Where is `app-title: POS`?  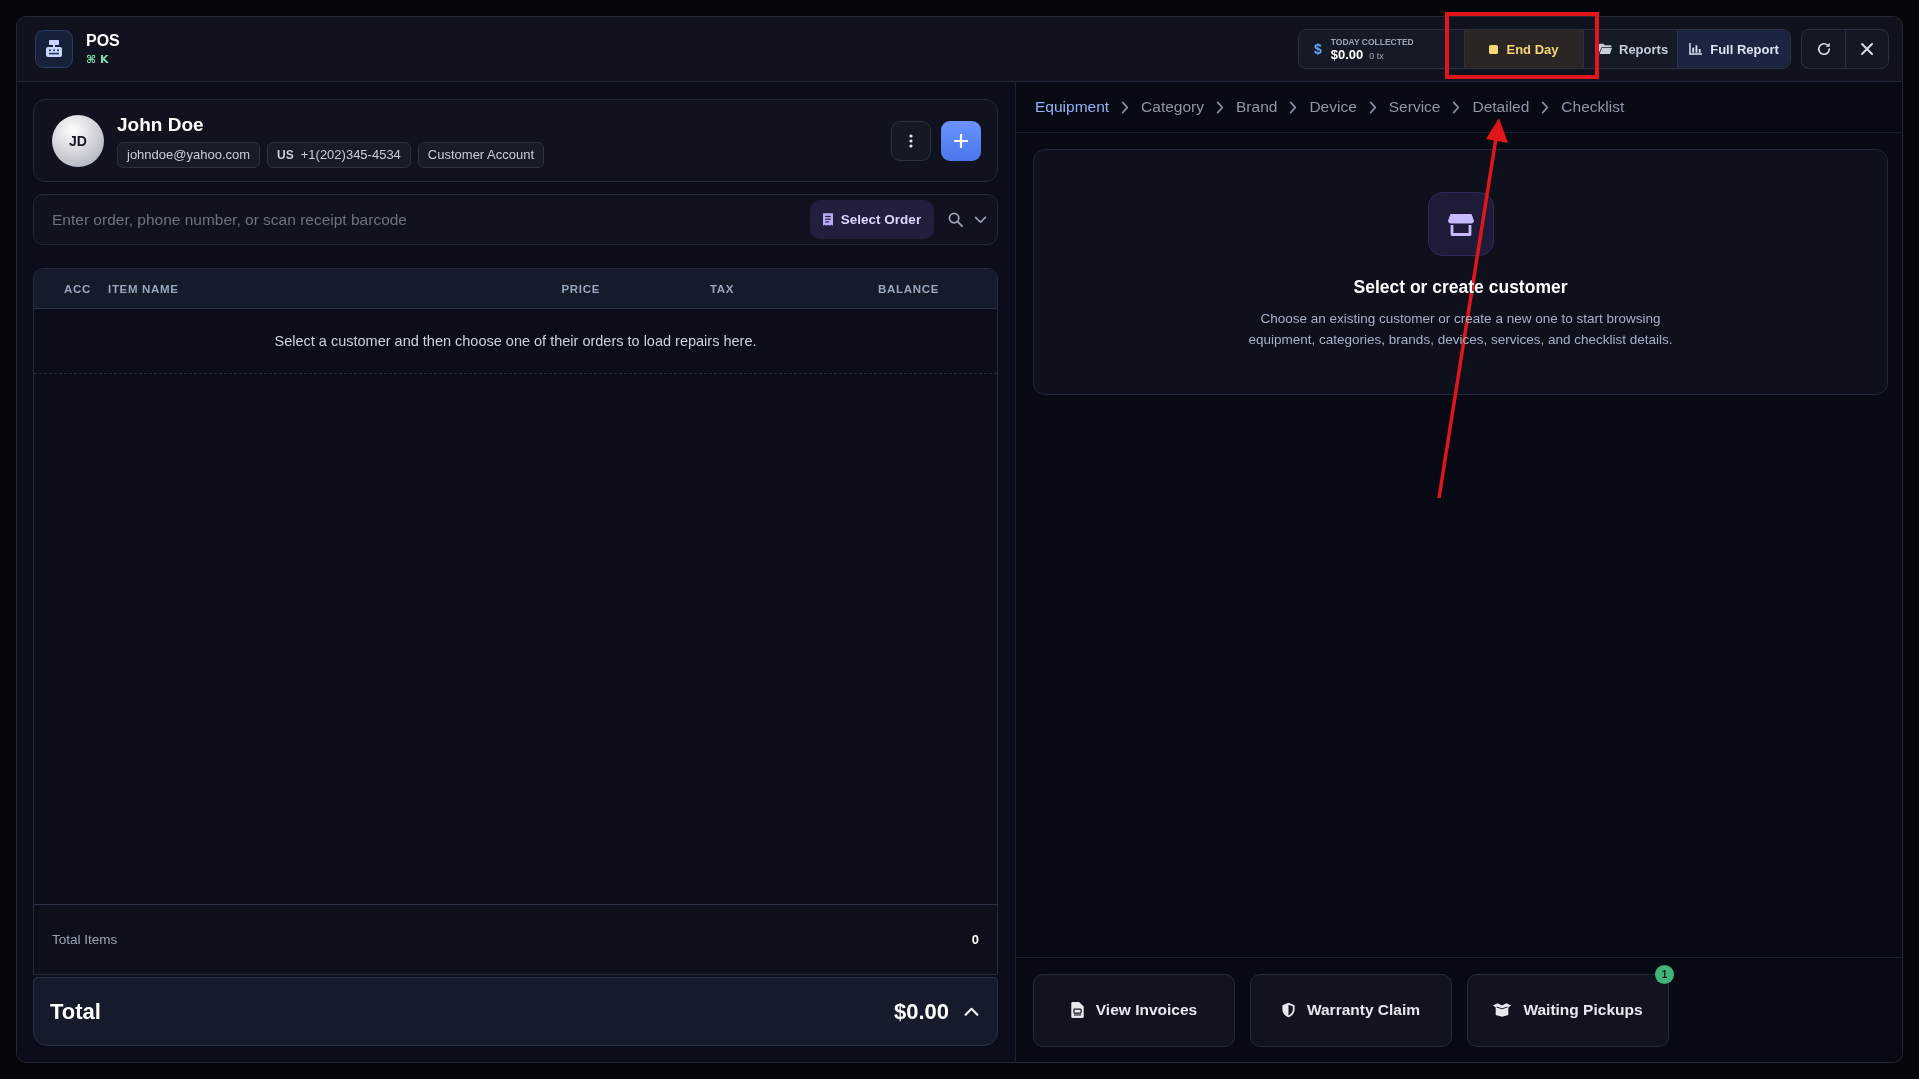 app-title: POS is located at coordinates (103, 41).